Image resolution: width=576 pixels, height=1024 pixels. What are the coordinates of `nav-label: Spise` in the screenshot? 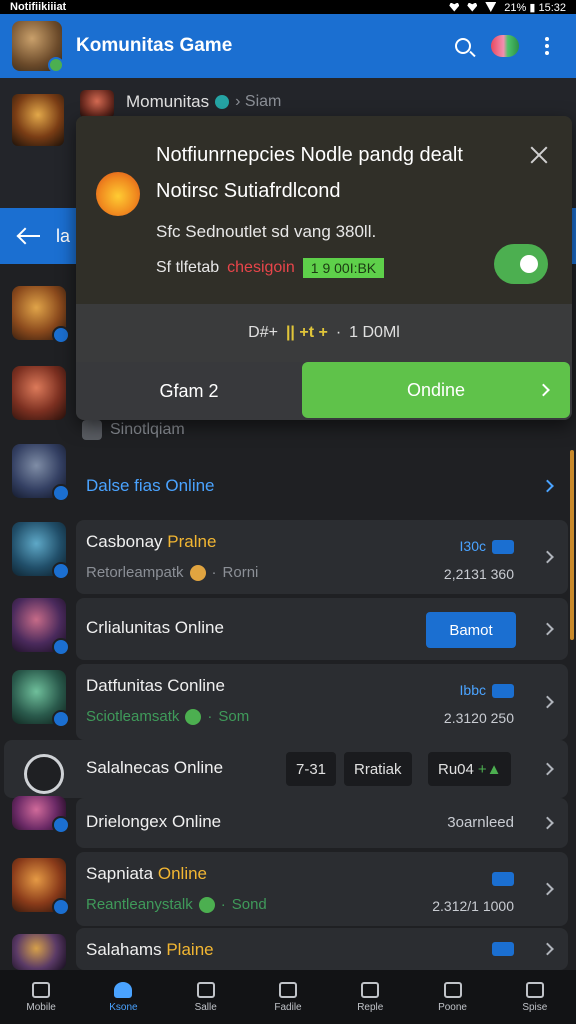 It's located at (535, 1007).